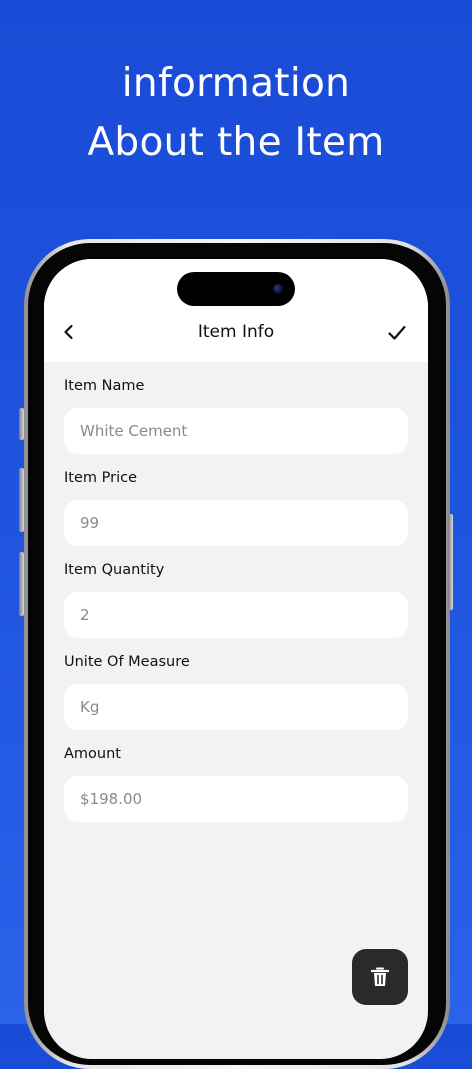 This screenshot has width=472, height=1069. Describe the element at coordinates (236, 113) in the screenshot. I see `promo-heading: information About the Item` at that location.